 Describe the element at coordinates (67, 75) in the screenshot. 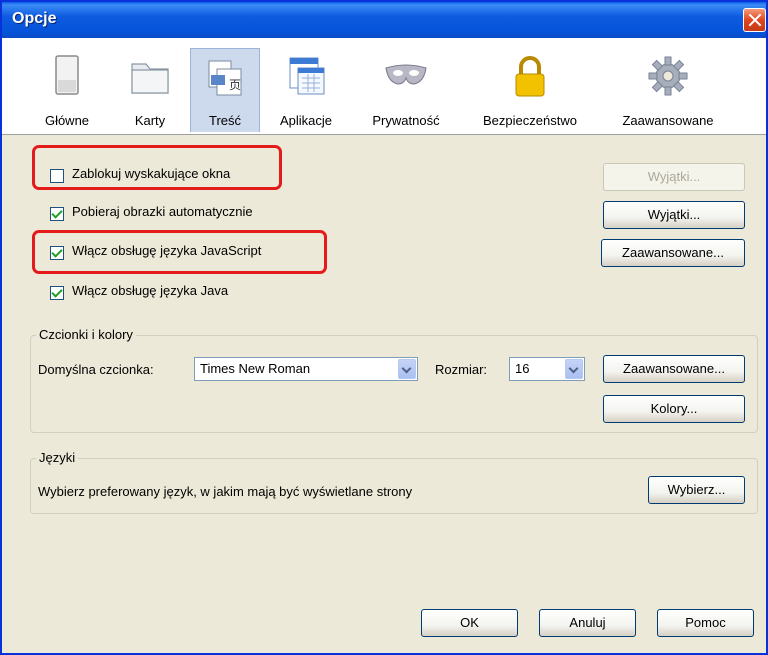

I see `window-icon` at that location.